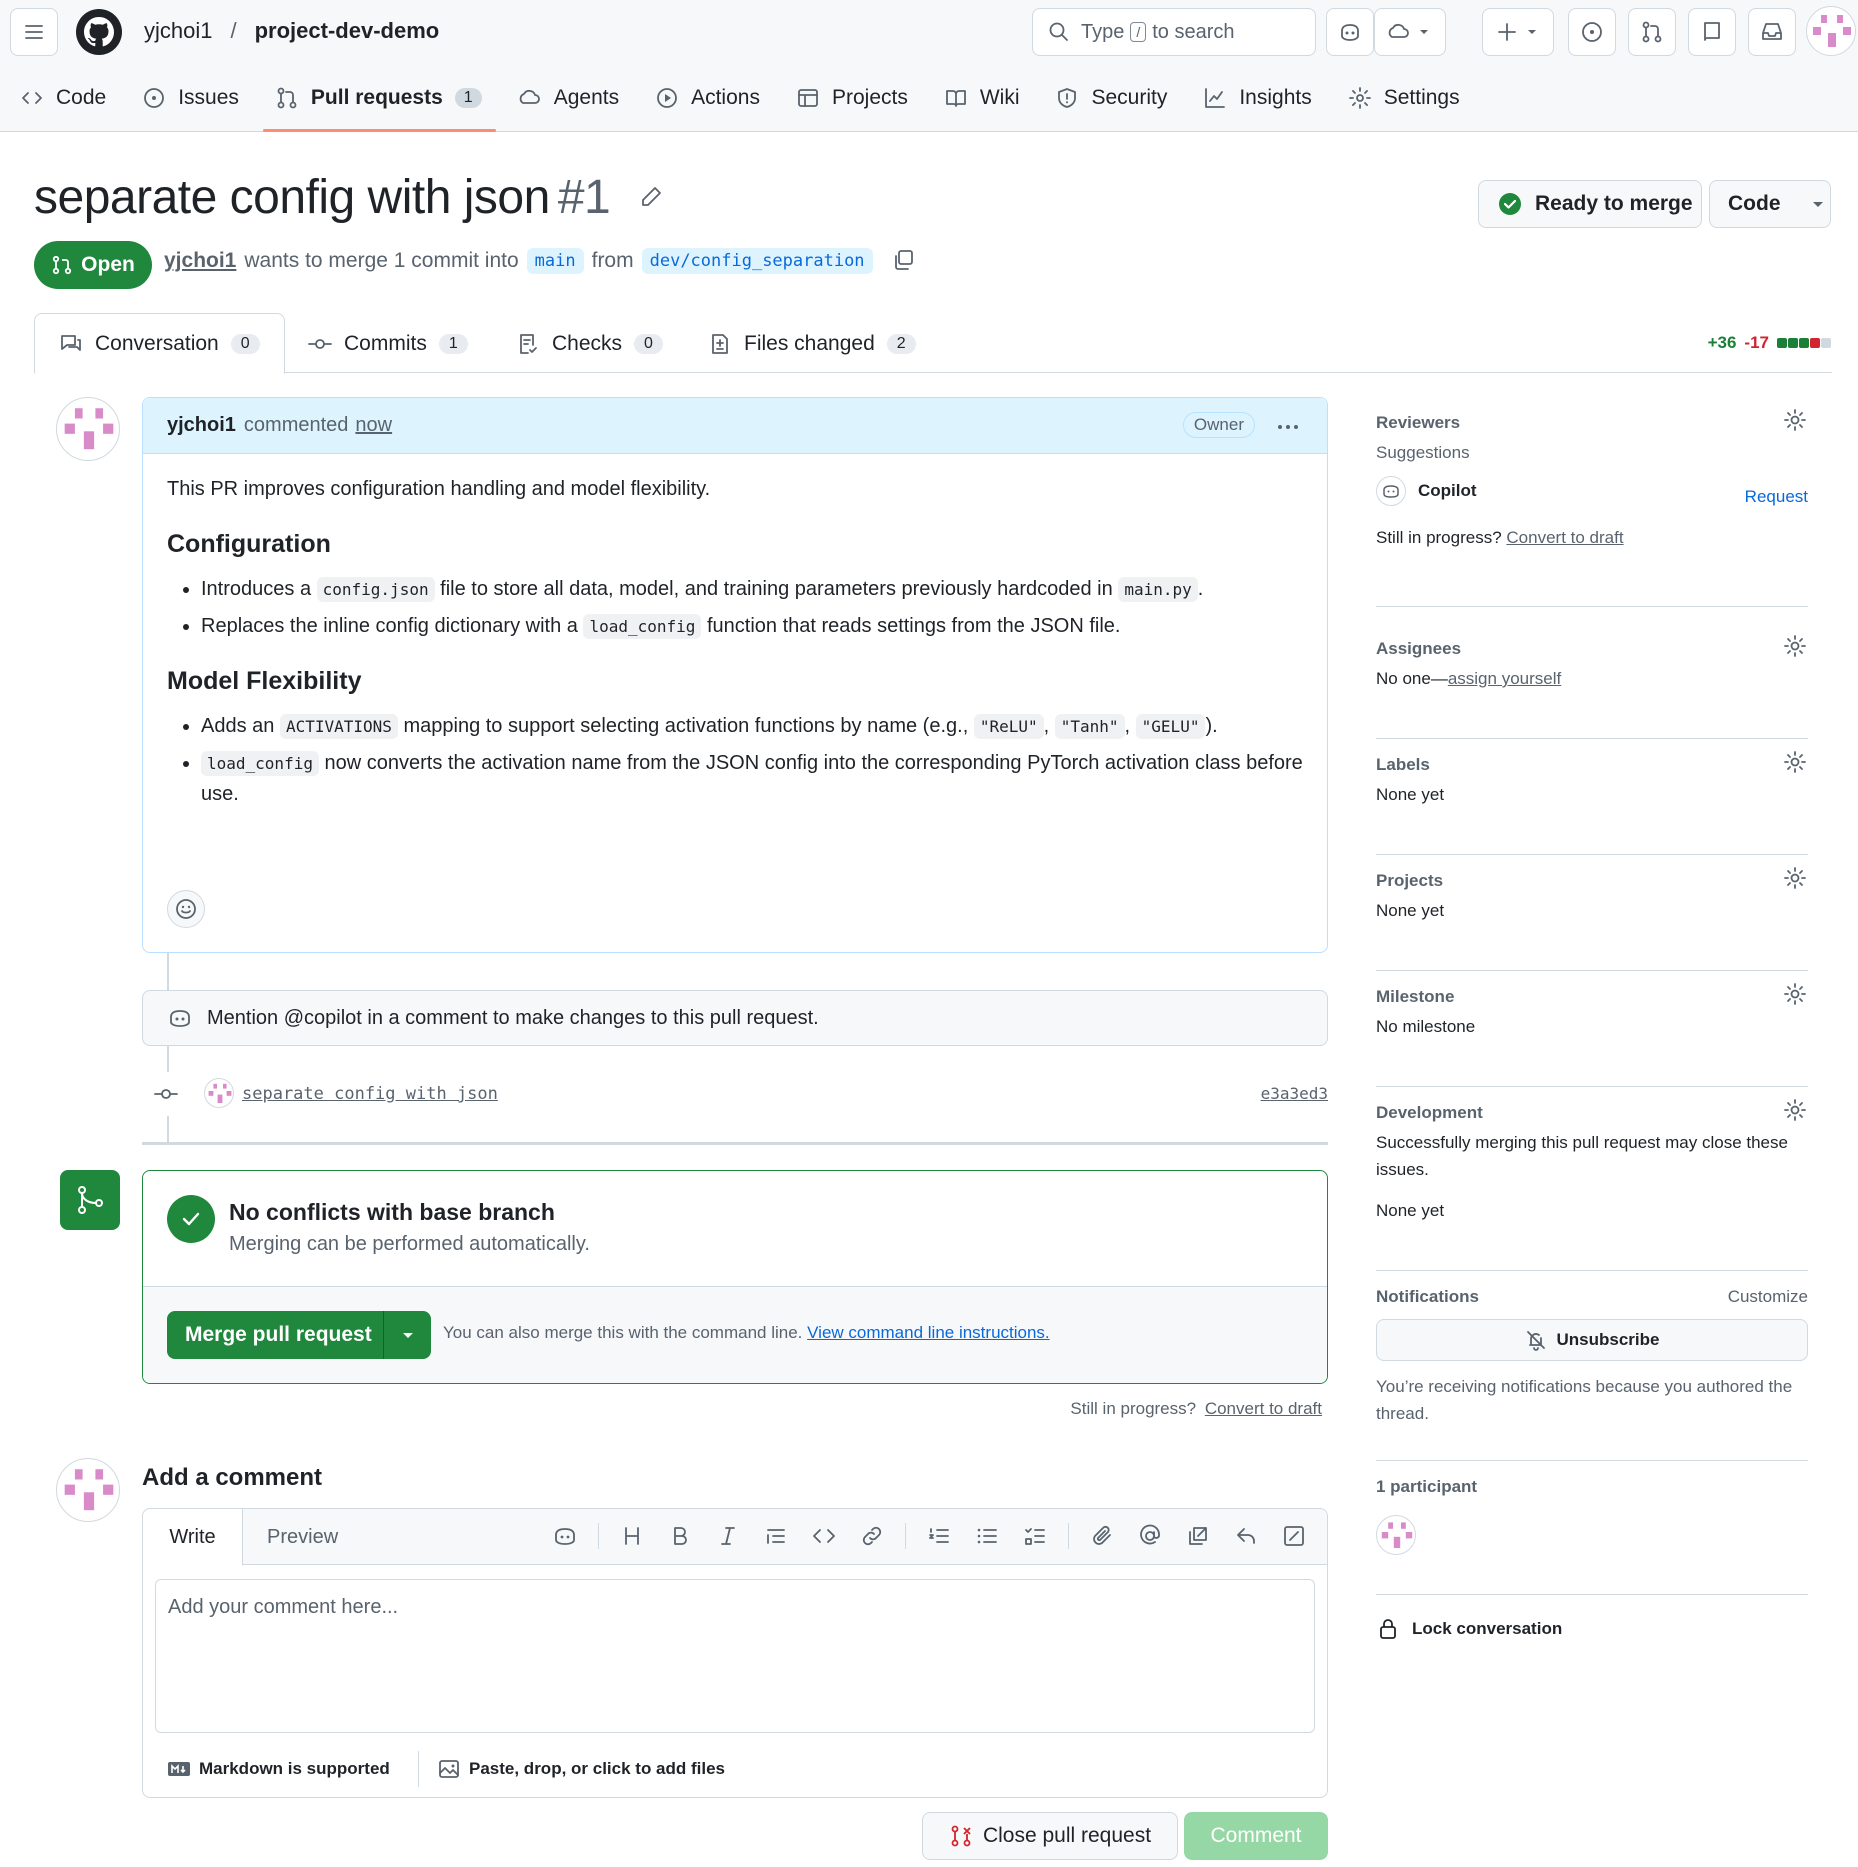 The width and height of the screenshot is (1858, 1867). I want to click on add-reaction-button, so click(186, 909).